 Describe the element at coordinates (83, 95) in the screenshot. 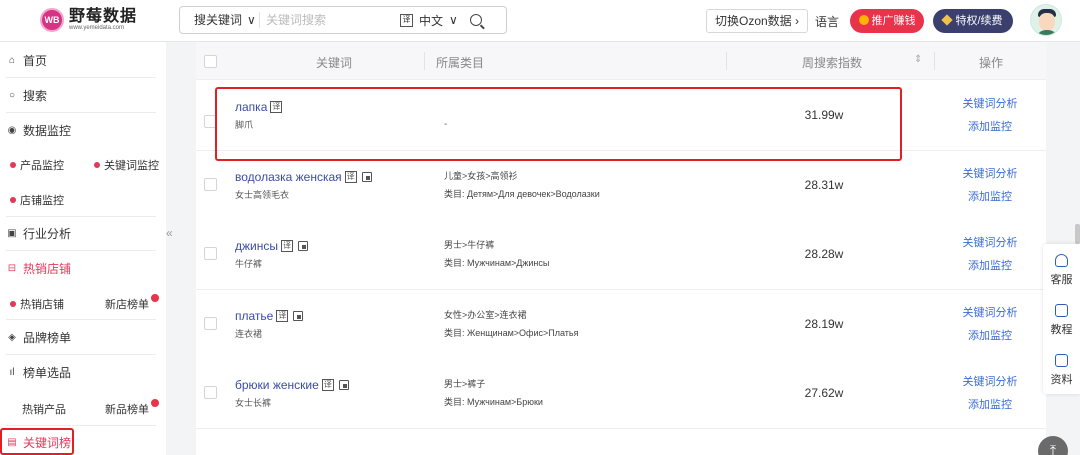

I see `sidebar-item-search: ○ 搜索` at that location.